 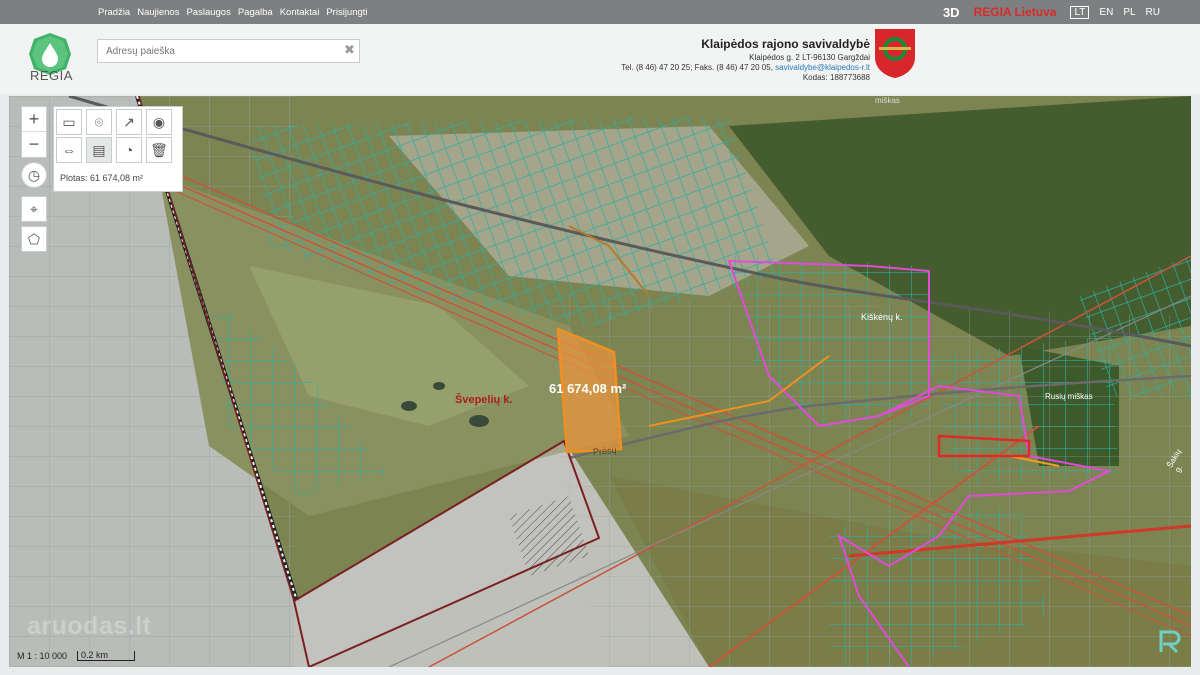 I want to click on regia-lietuva-link: REGIA Lietuva, so click(x=1015, y=12).